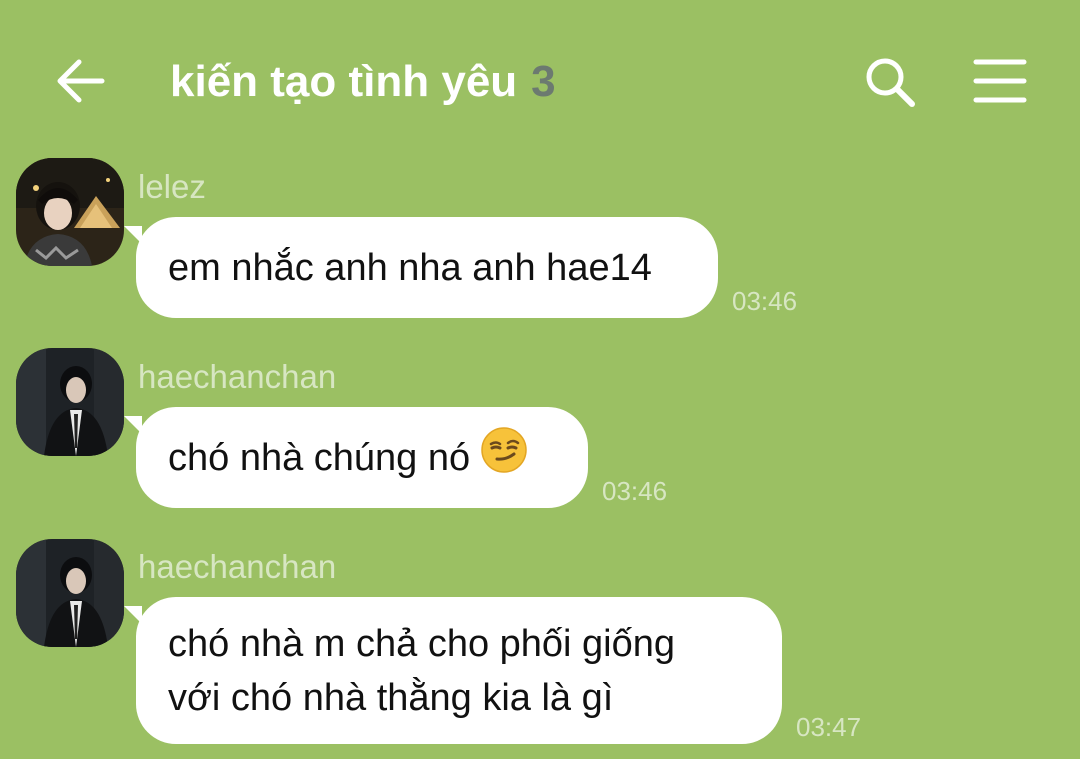 Image resolution: width=1080 pixels, height=759 pixels. I want to click on avatar-lelez, so click(70, 212).